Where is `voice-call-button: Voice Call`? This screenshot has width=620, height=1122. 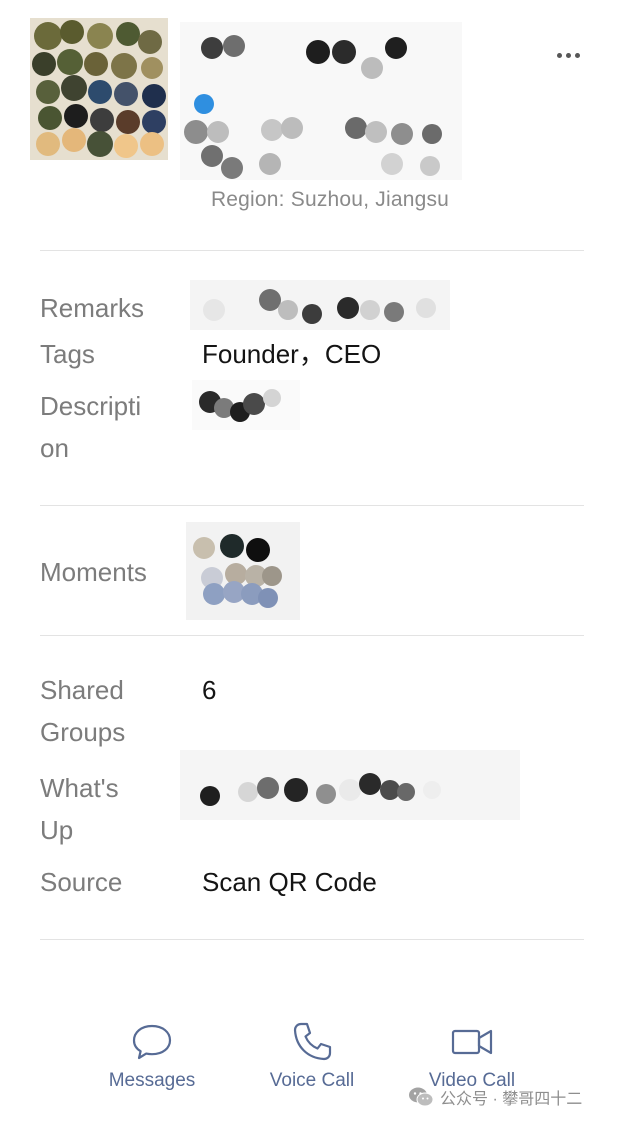 voice-call-button: Voice Call is located at coordinates (312, 1060).